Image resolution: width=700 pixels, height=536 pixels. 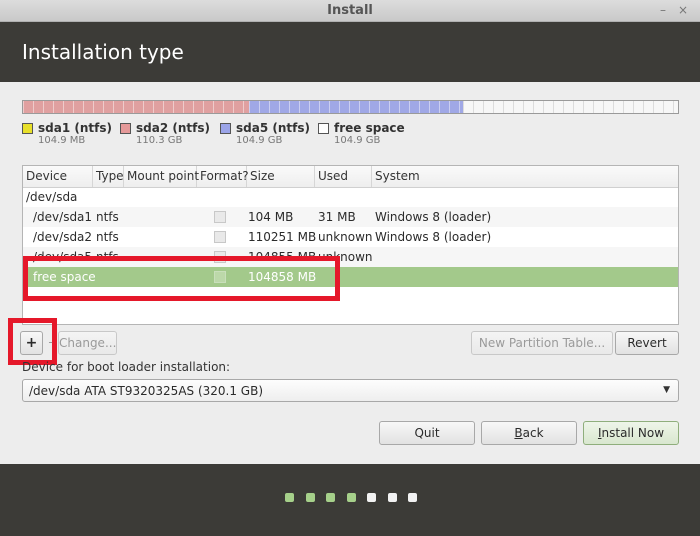 I want to click on column-header-system: System, so click(x=525, y=176).